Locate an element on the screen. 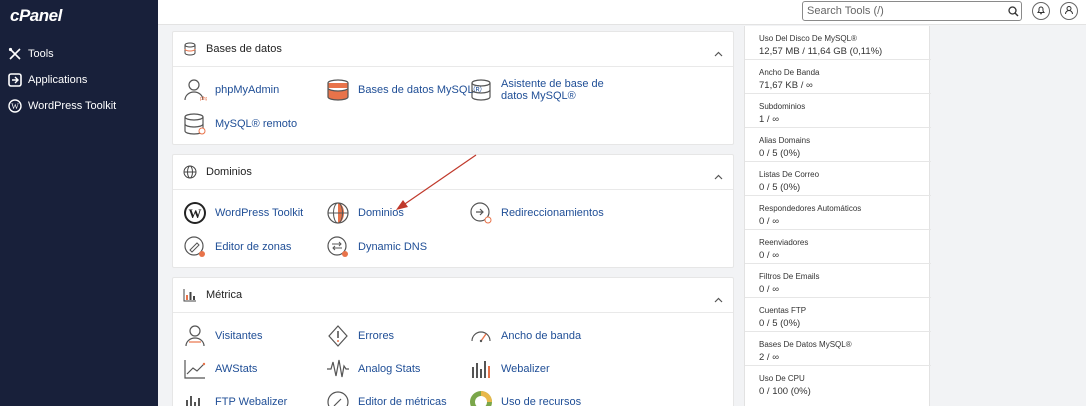 Image resolution: width=1086 pixels, height=406 pixels. notifications-button is located at coordinates (1041, 11).